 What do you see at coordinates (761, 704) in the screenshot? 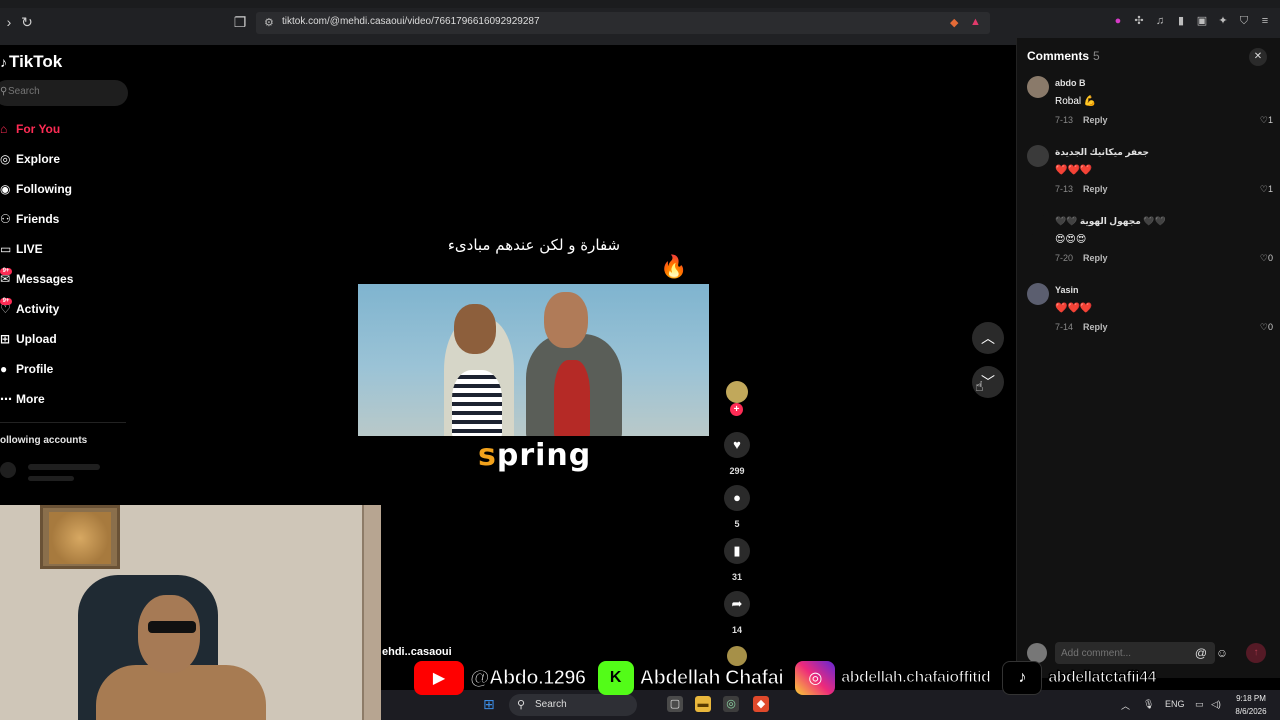
I see `brave-icon: ◆` at bounding box center [761, 704].